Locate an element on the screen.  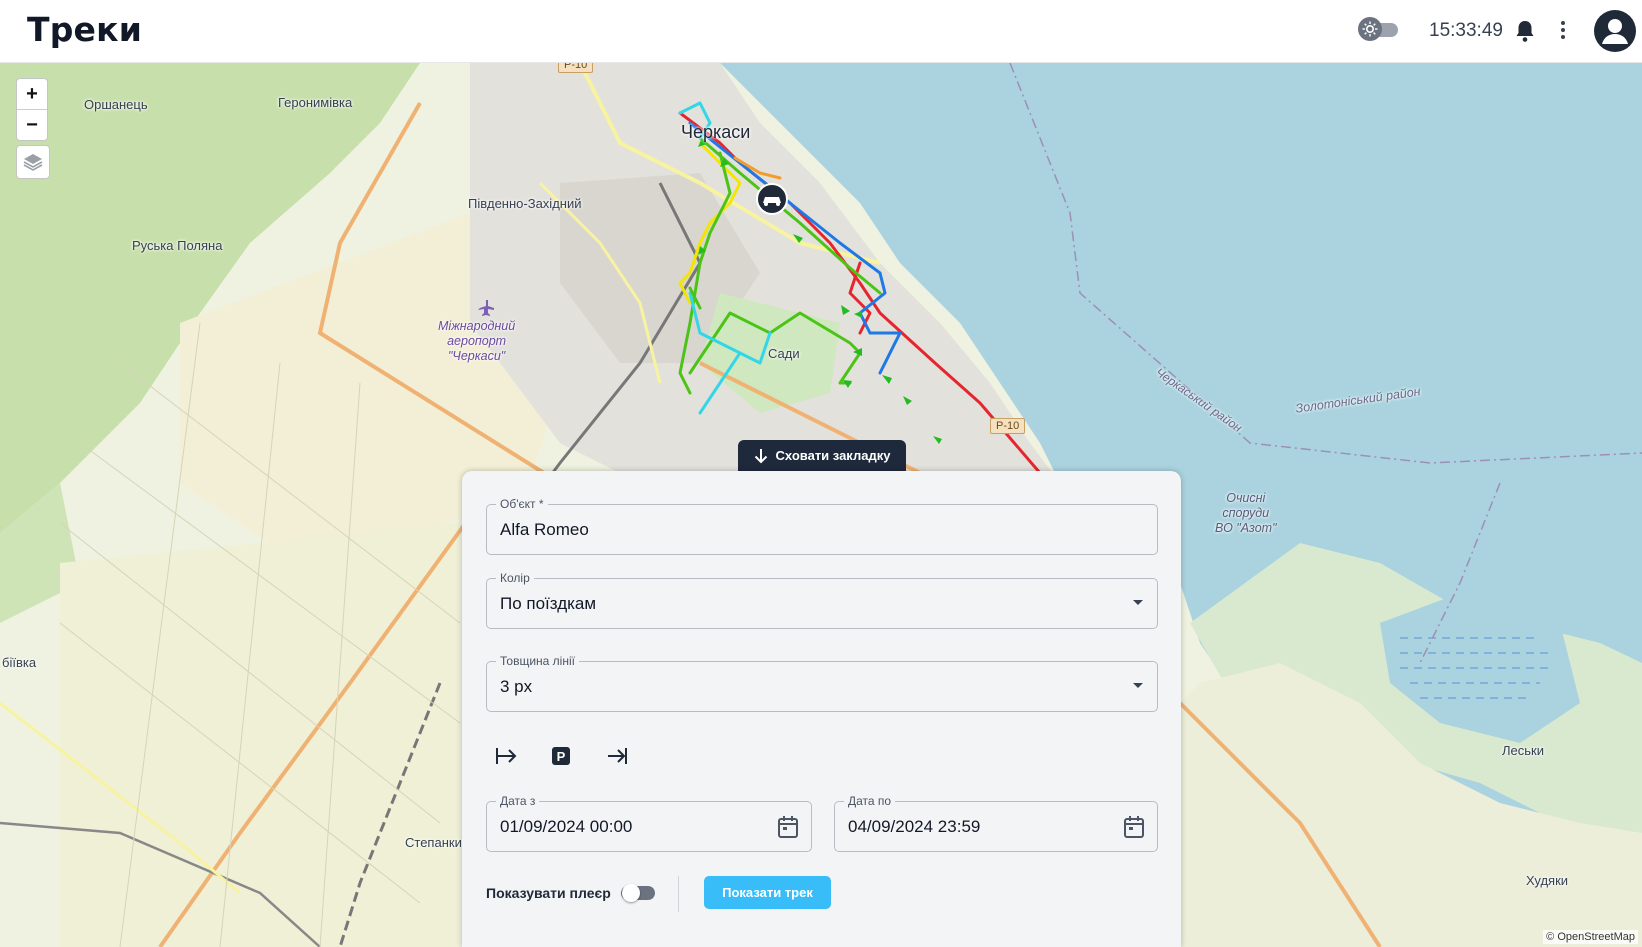
theme-toggle is located at coordinates (1379, 31).